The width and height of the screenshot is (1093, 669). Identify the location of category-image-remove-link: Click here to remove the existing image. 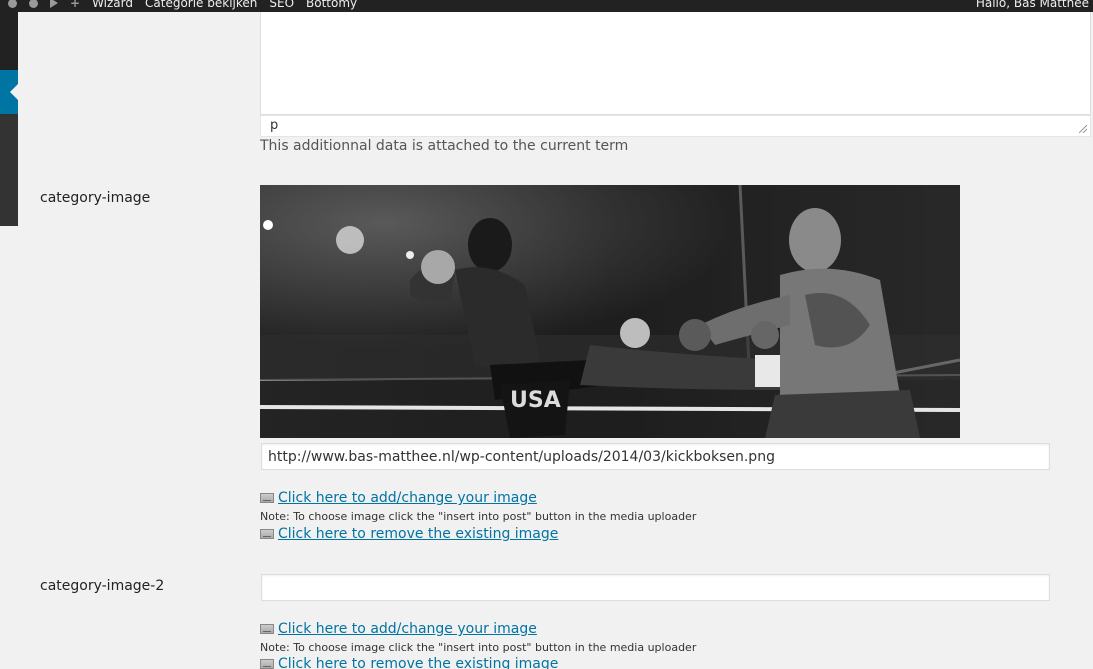
(418, 534).